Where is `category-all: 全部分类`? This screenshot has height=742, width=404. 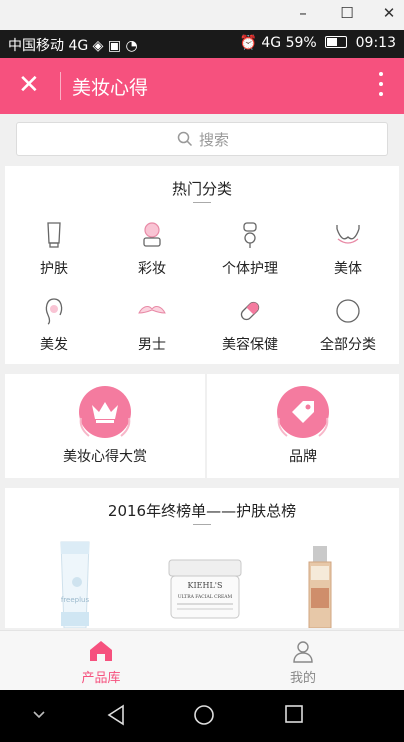 category-all: 全部分类 is located at coordinates (348, 324).